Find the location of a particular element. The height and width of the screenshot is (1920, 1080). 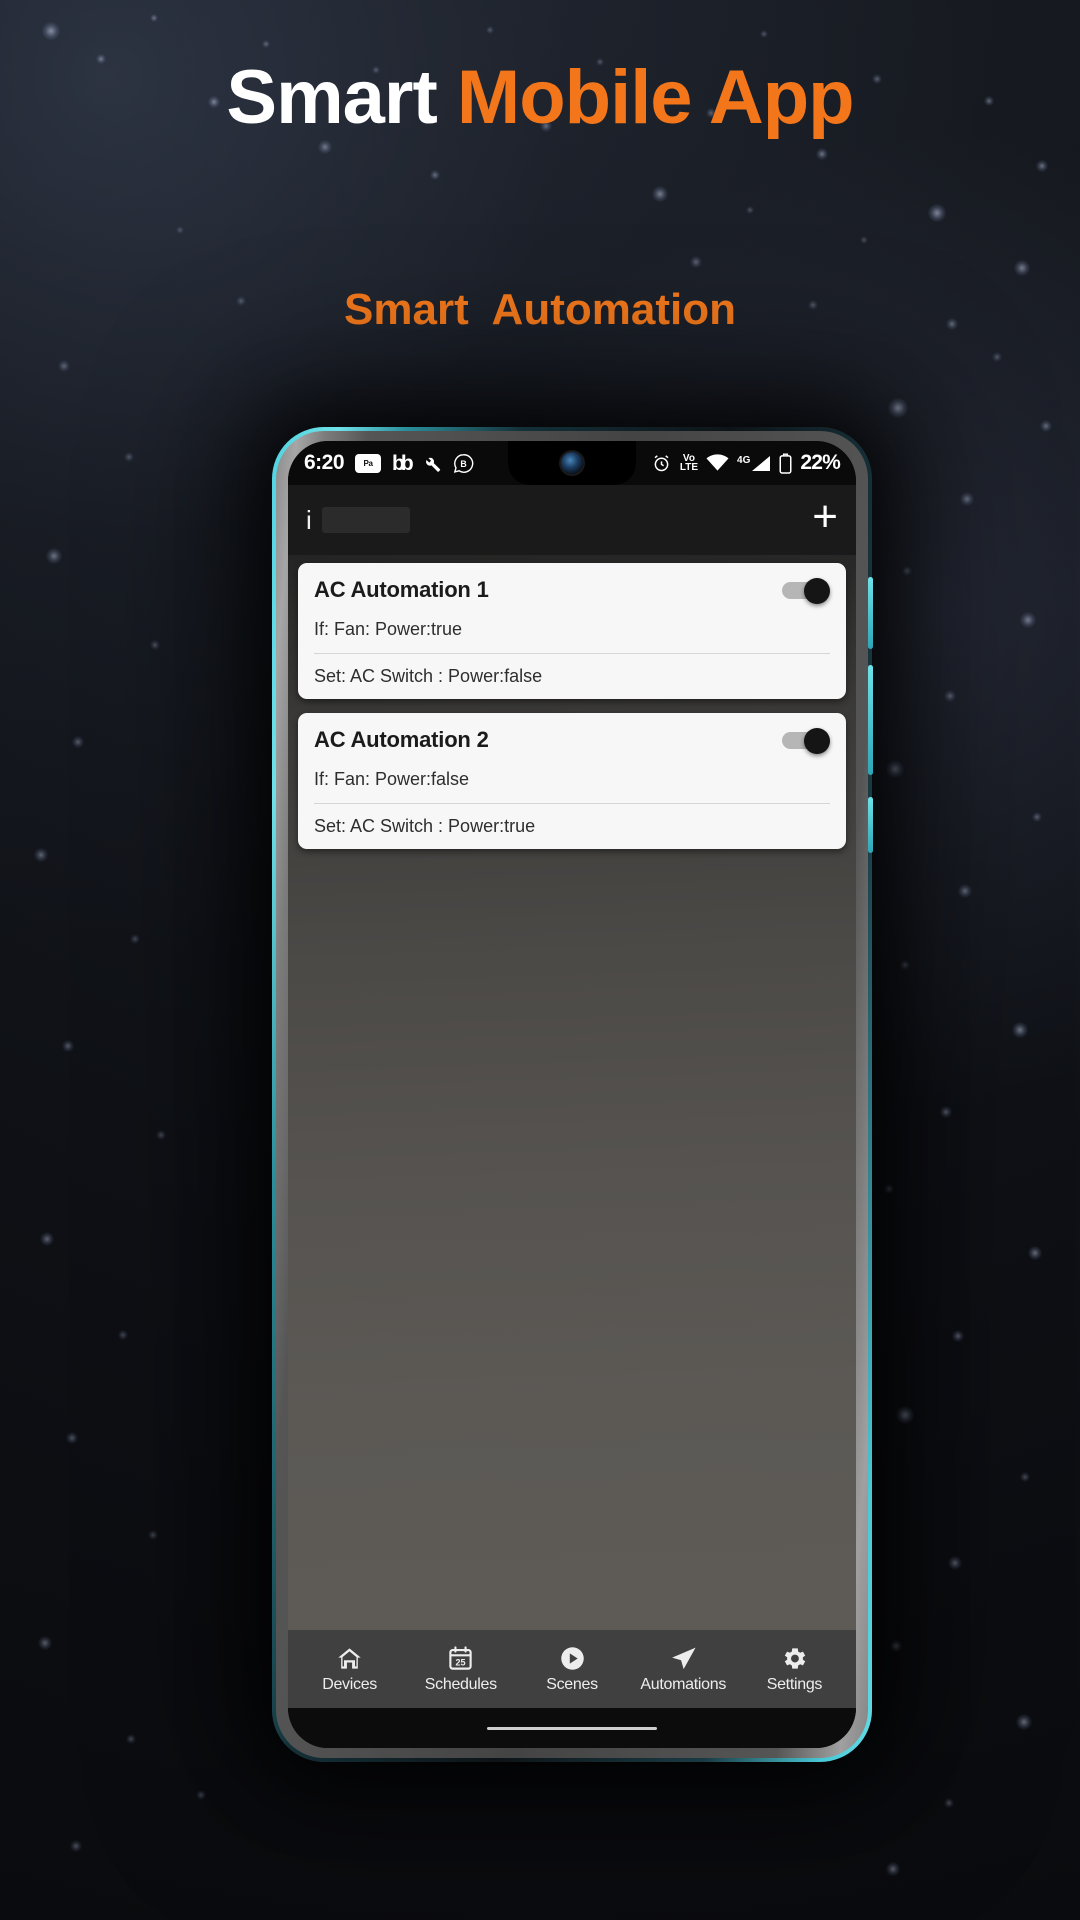

calendar-icon: 25 is located at coordinates (460, 1658).